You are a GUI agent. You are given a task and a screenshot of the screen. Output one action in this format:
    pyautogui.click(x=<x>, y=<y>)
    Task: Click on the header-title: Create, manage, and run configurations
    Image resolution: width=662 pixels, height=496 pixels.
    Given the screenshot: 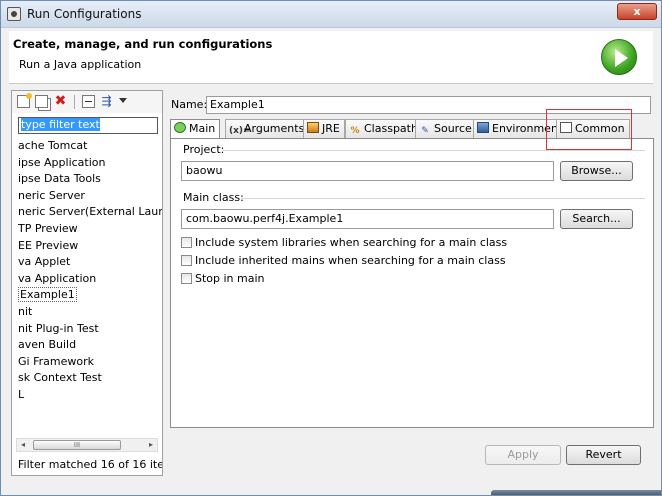 What is the action you would take?
    pyautogui.click(x=143, y=44)
    